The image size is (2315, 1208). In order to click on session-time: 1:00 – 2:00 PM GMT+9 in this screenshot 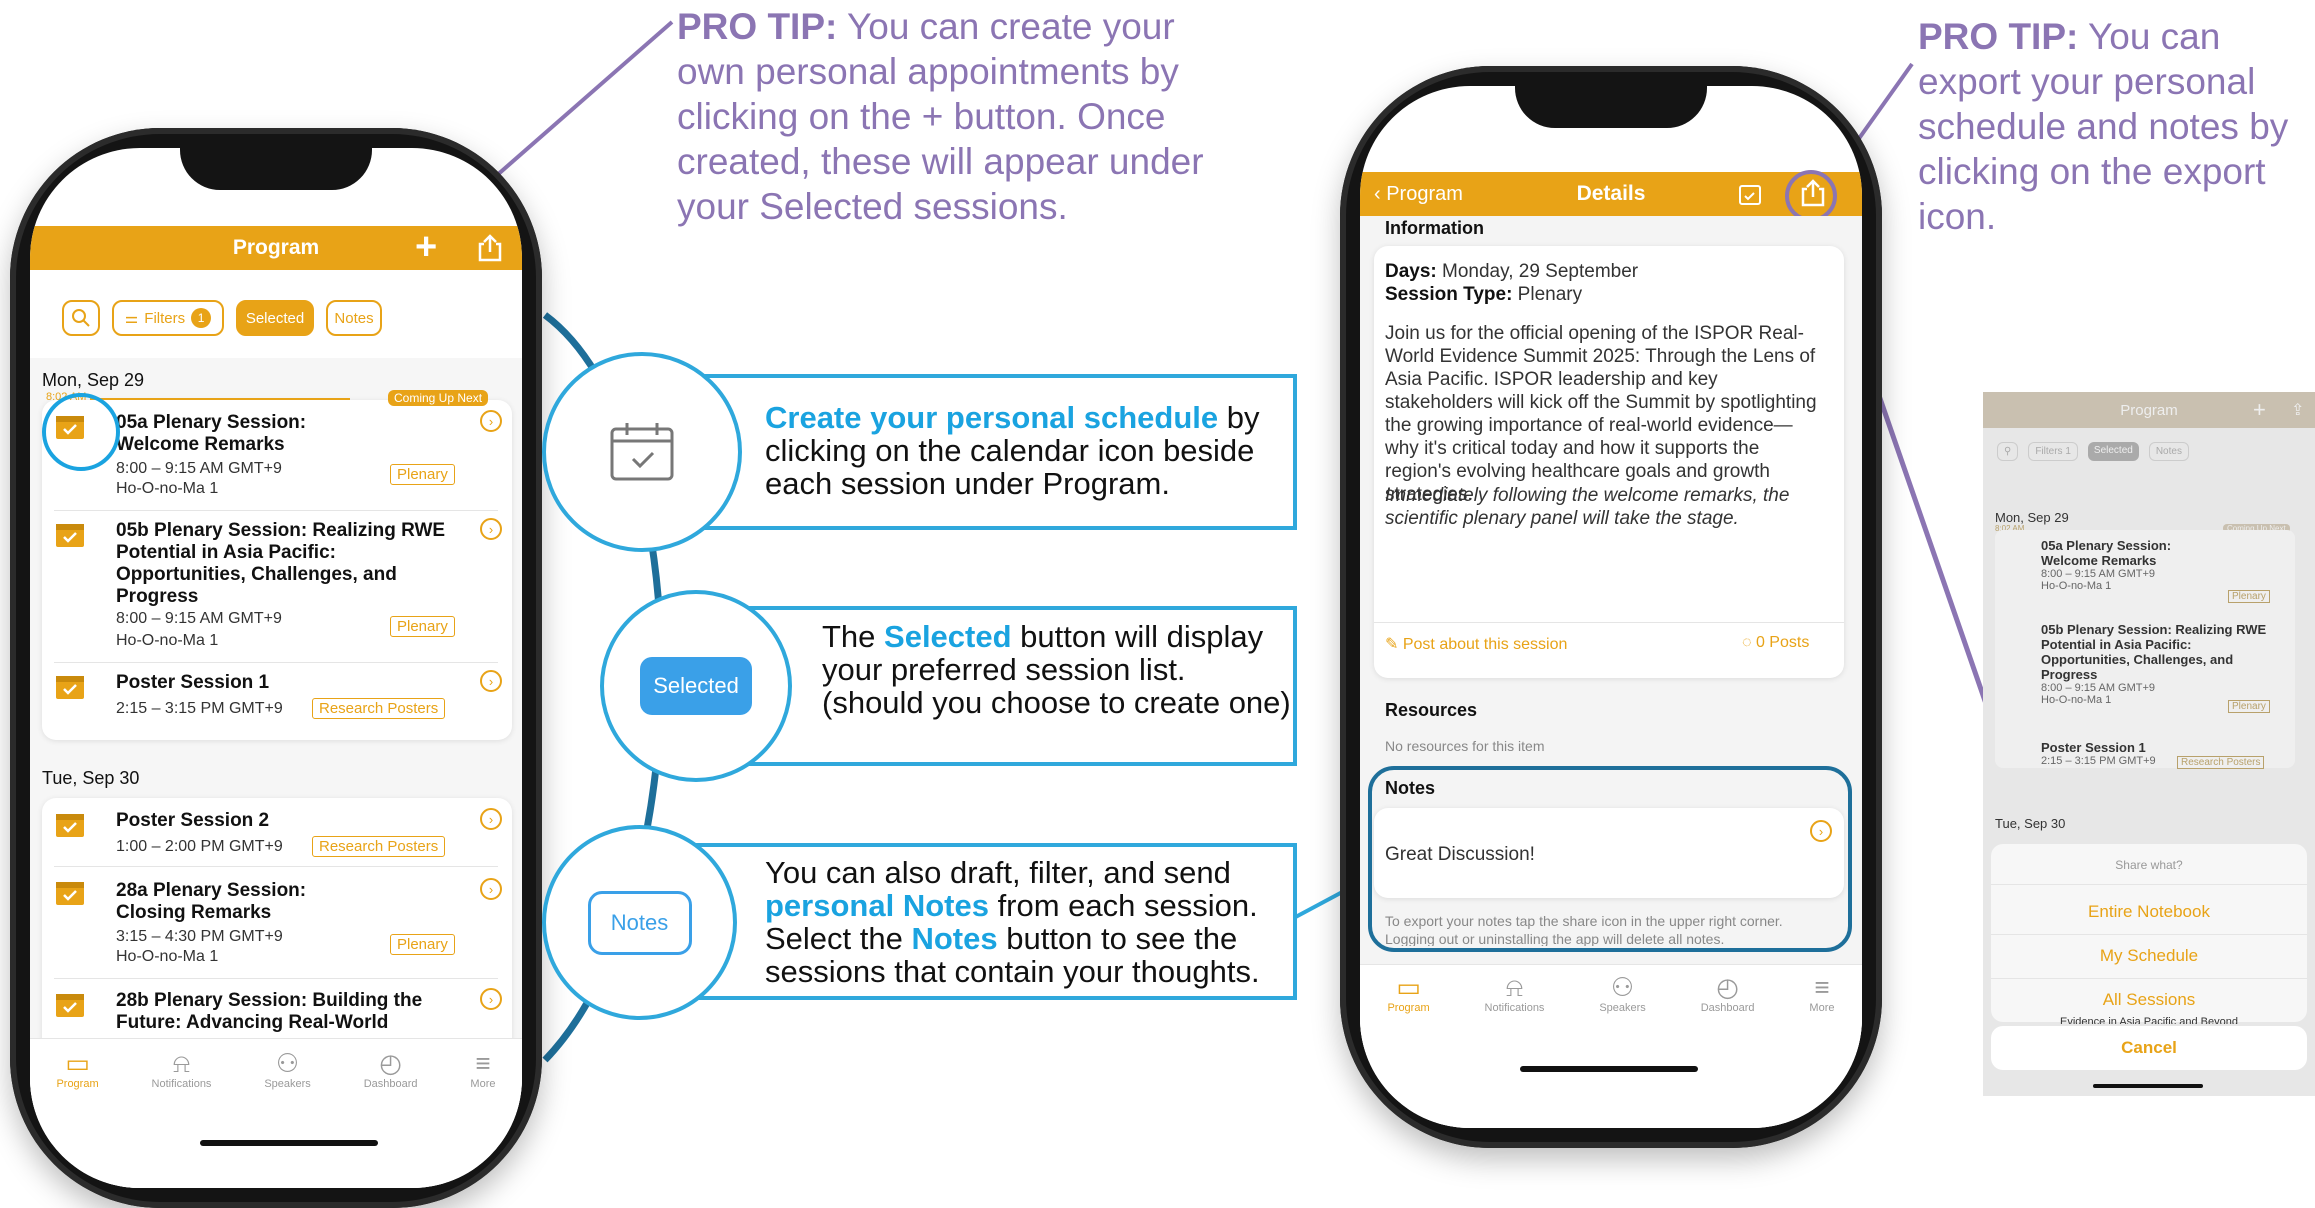, I will do `click(199, 846)`.